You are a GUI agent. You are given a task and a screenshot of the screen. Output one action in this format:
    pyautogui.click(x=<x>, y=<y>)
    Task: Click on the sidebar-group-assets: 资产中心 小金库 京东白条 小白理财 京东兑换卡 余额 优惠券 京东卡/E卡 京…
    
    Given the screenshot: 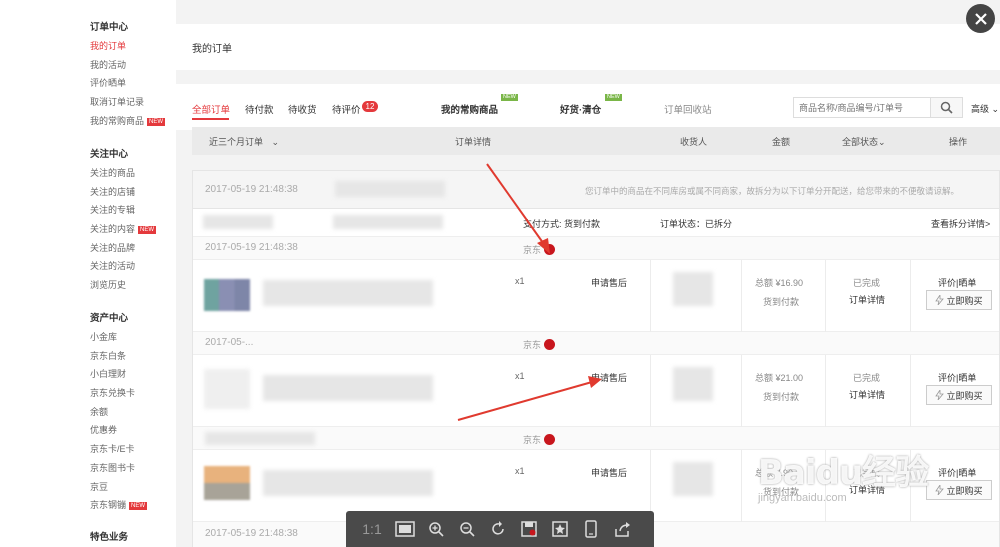 What is the action you would take?
    pyautogui.click(x=119, y=412)
    